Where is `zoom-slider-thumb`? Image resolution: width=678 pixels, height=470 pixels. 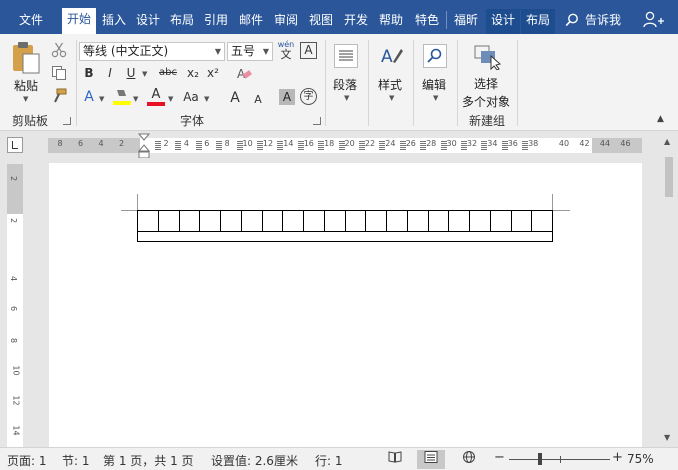 zoom-slider-thumb is located at coordinates (540, 459).